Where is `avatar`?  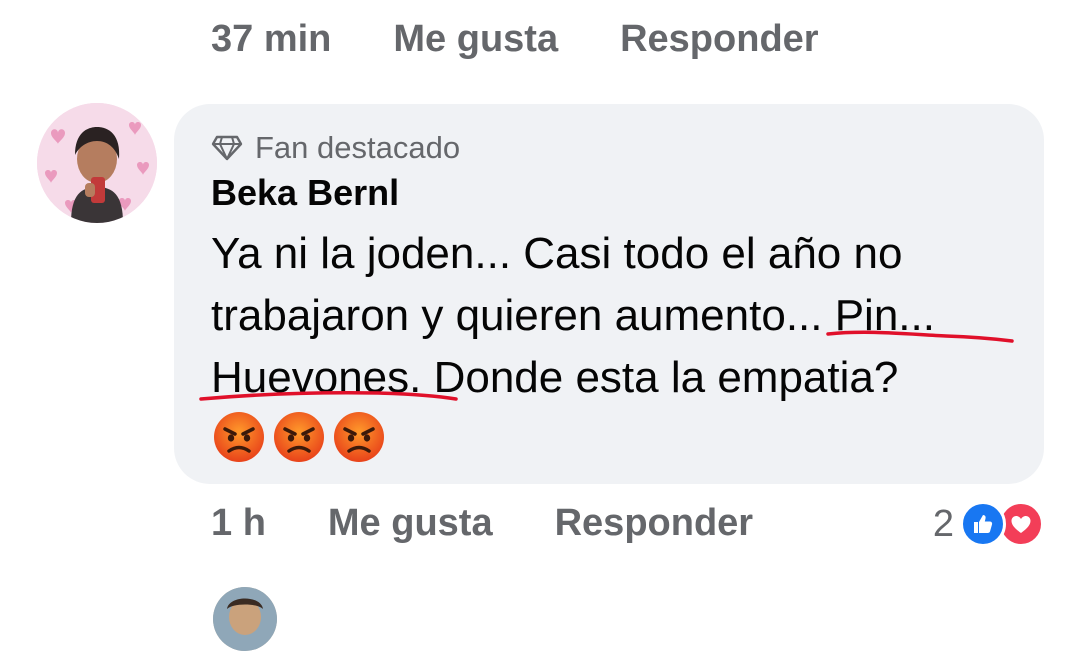
avatar is located at coordinates (97, 163).